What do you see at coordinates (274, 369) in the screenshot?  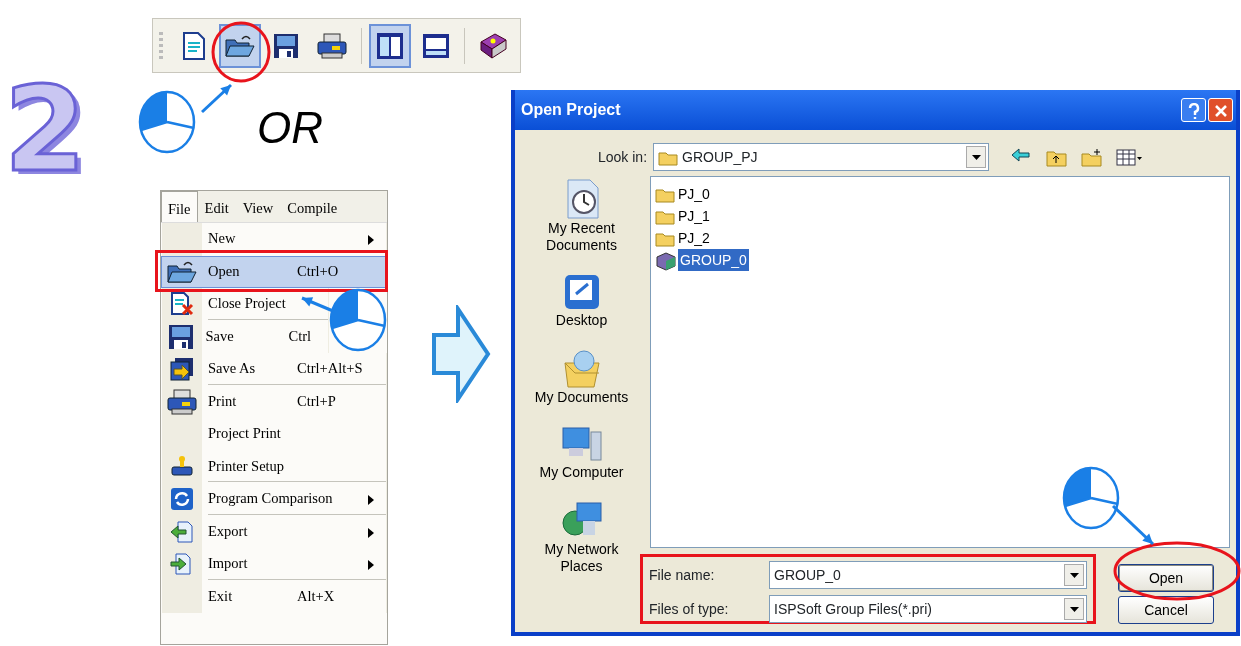 I see `menu-item: Save As Ctrl+Alt+S` at bounding box center [274, 369].